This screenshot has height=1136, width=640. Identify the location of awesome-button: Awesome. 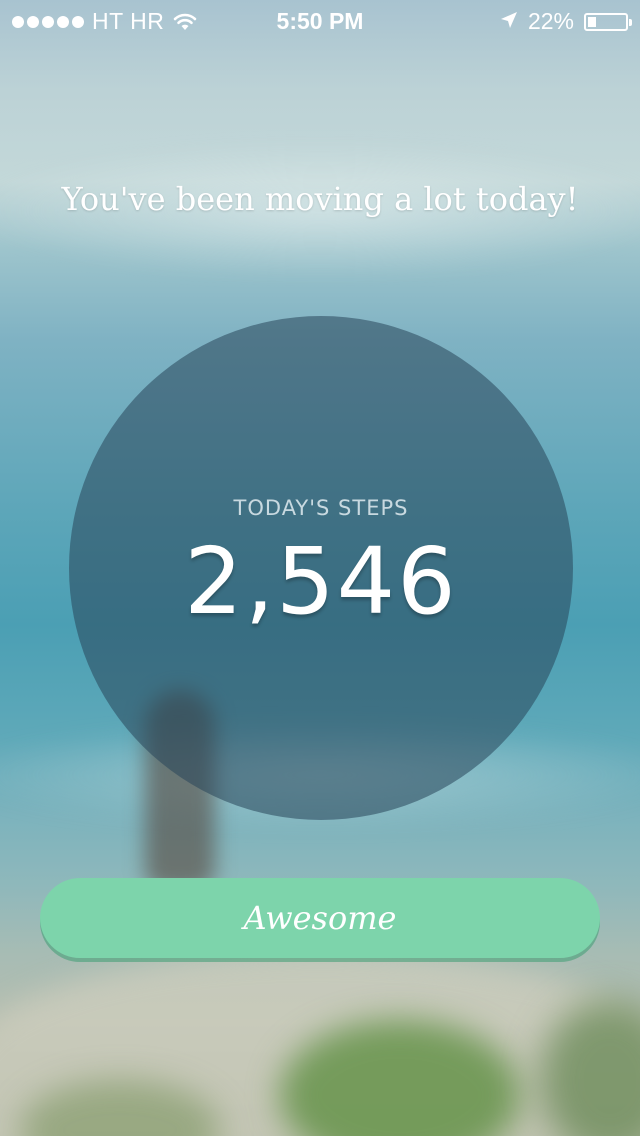
(320, 918).